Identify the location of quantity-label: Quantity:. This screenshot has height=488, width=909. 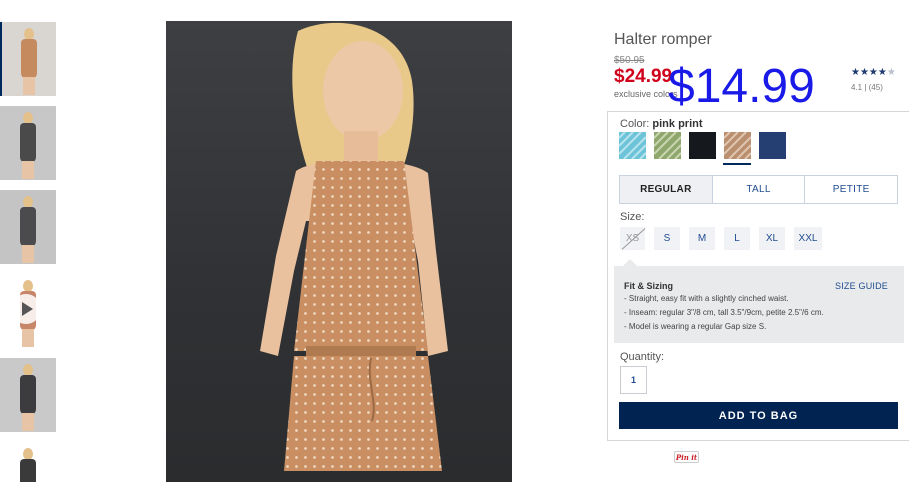
(642, 357).